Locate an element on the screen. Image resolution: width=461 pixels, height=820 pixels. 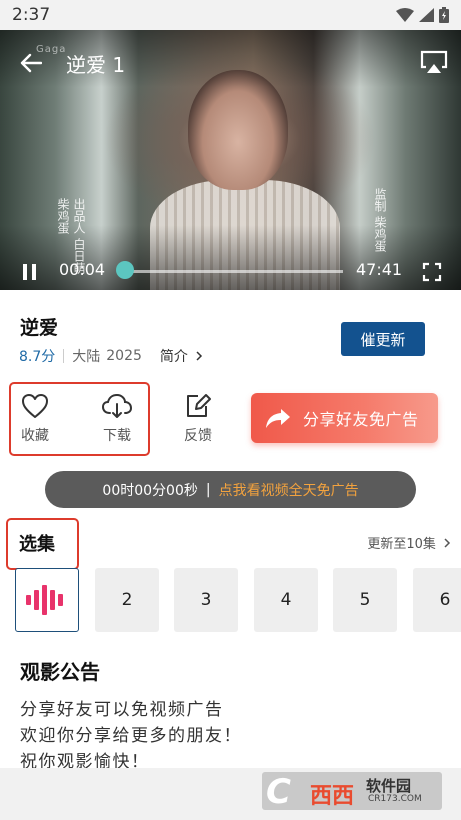
episode-item-6: 6 is located at coordinates (437, 600).